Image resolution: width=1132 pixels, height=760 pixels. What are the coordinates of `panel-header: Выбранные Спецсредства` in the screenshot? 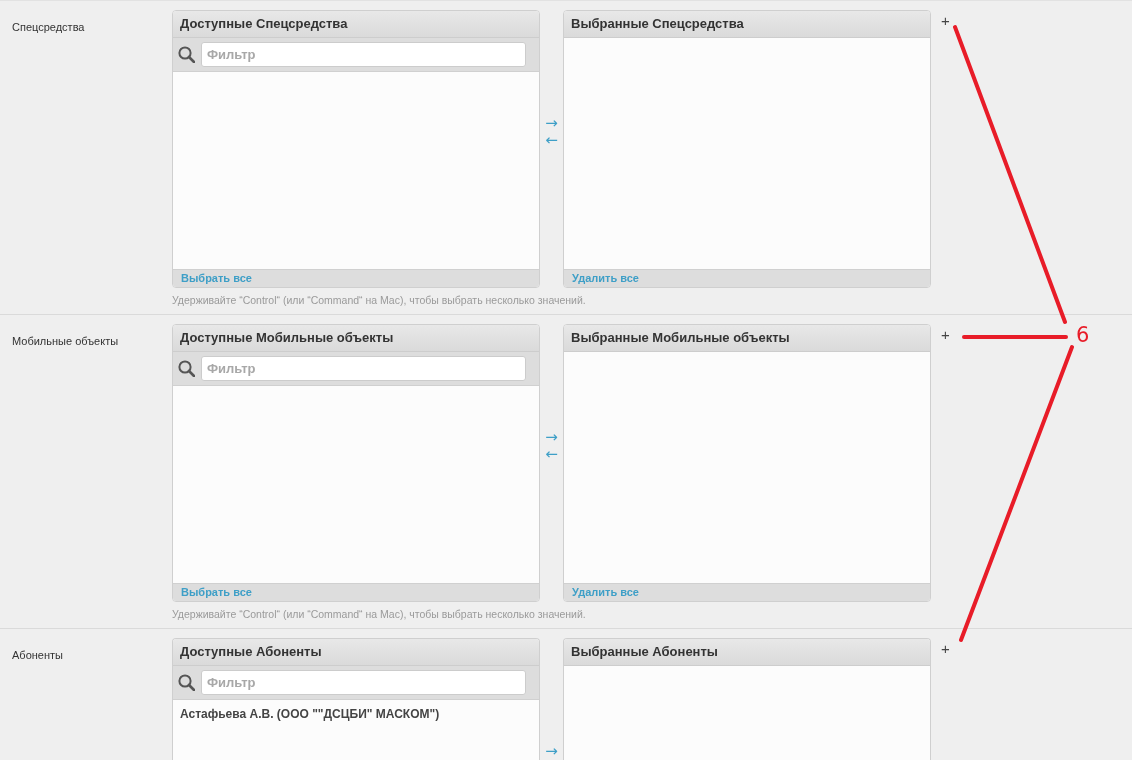 It's located at (747, 24).